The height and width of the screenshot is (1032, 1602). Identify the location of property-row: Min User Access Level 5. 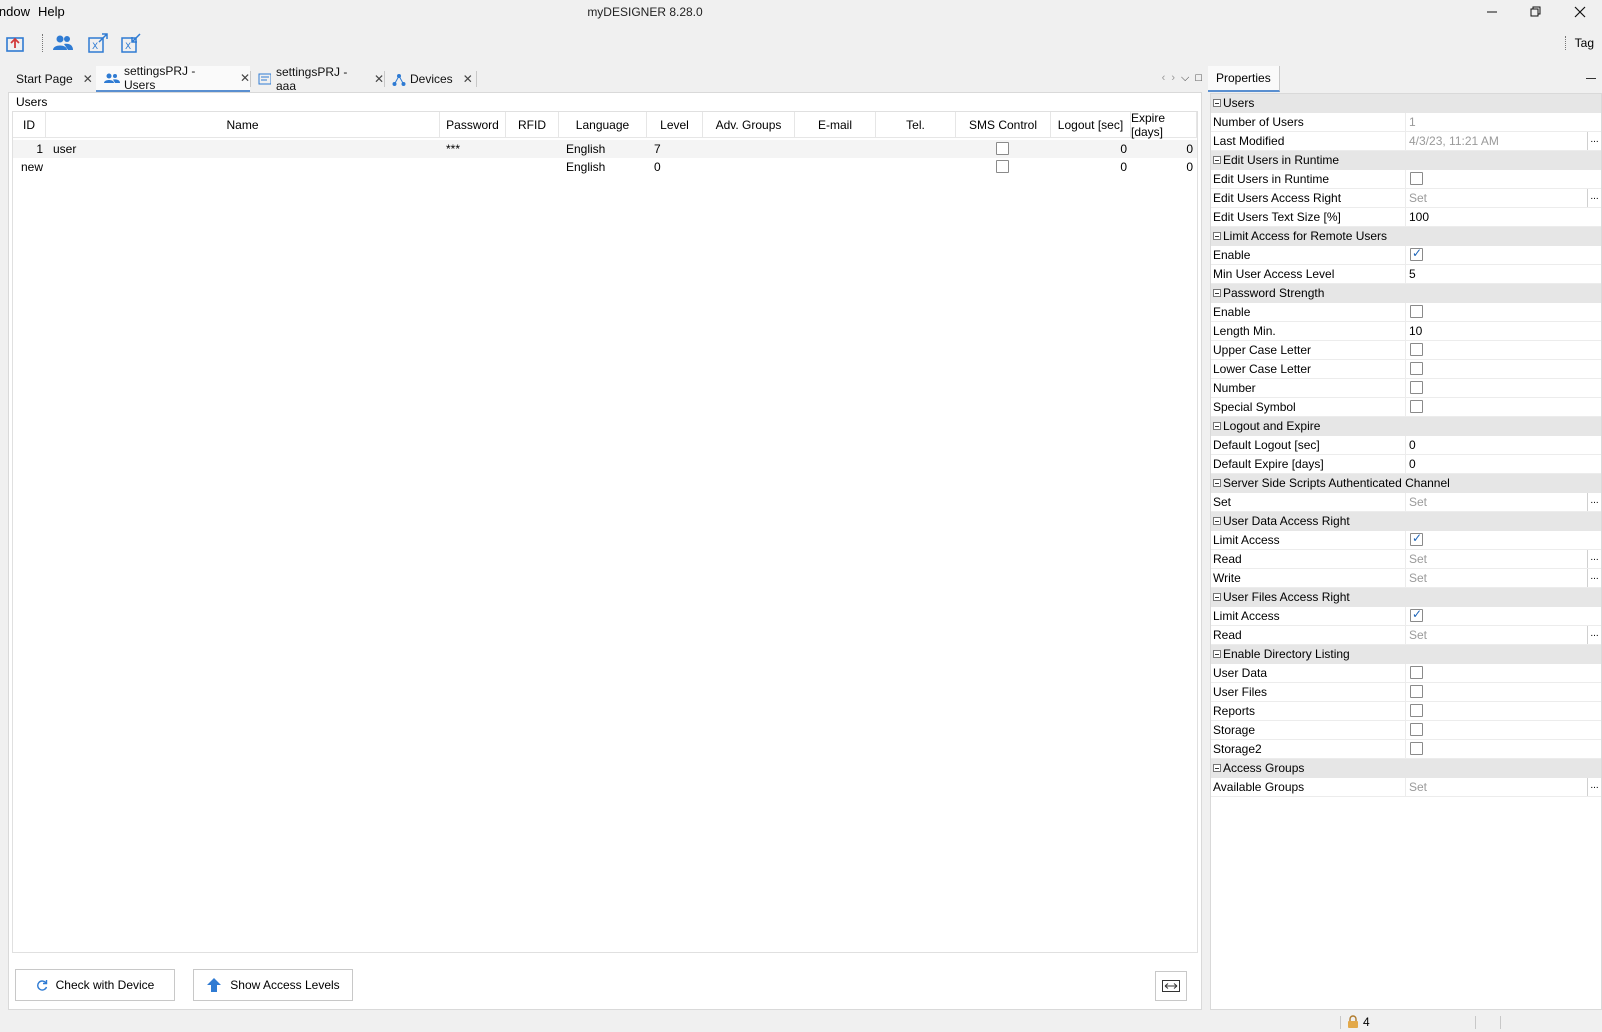
(1406, 274).